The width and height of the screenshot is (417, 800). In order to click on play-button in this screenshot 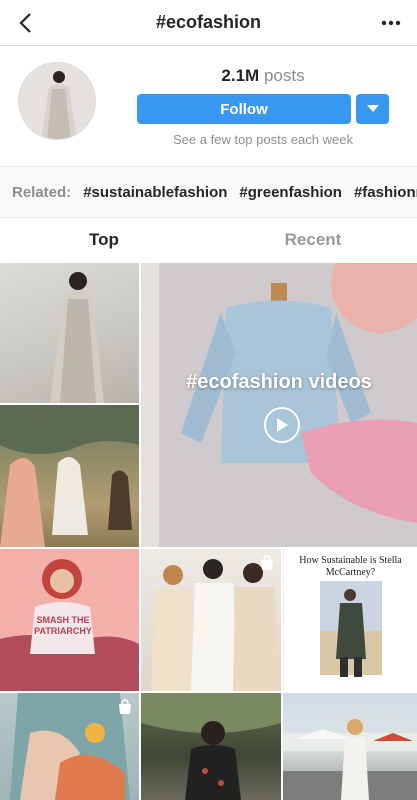, I will do `click(282, 425)`.